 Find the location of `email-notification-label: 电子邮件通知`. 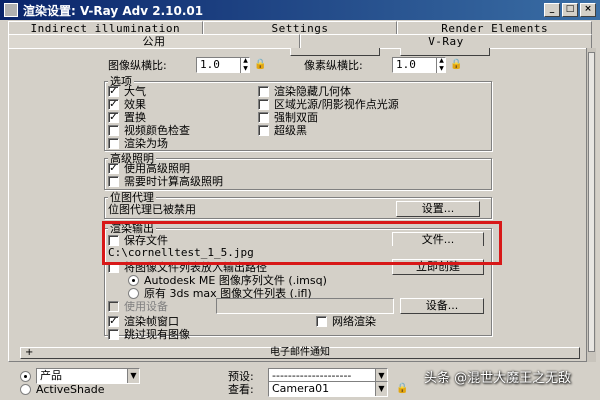

email-notification-label: 电子邮件通知 is located at coordinates (300, 352).